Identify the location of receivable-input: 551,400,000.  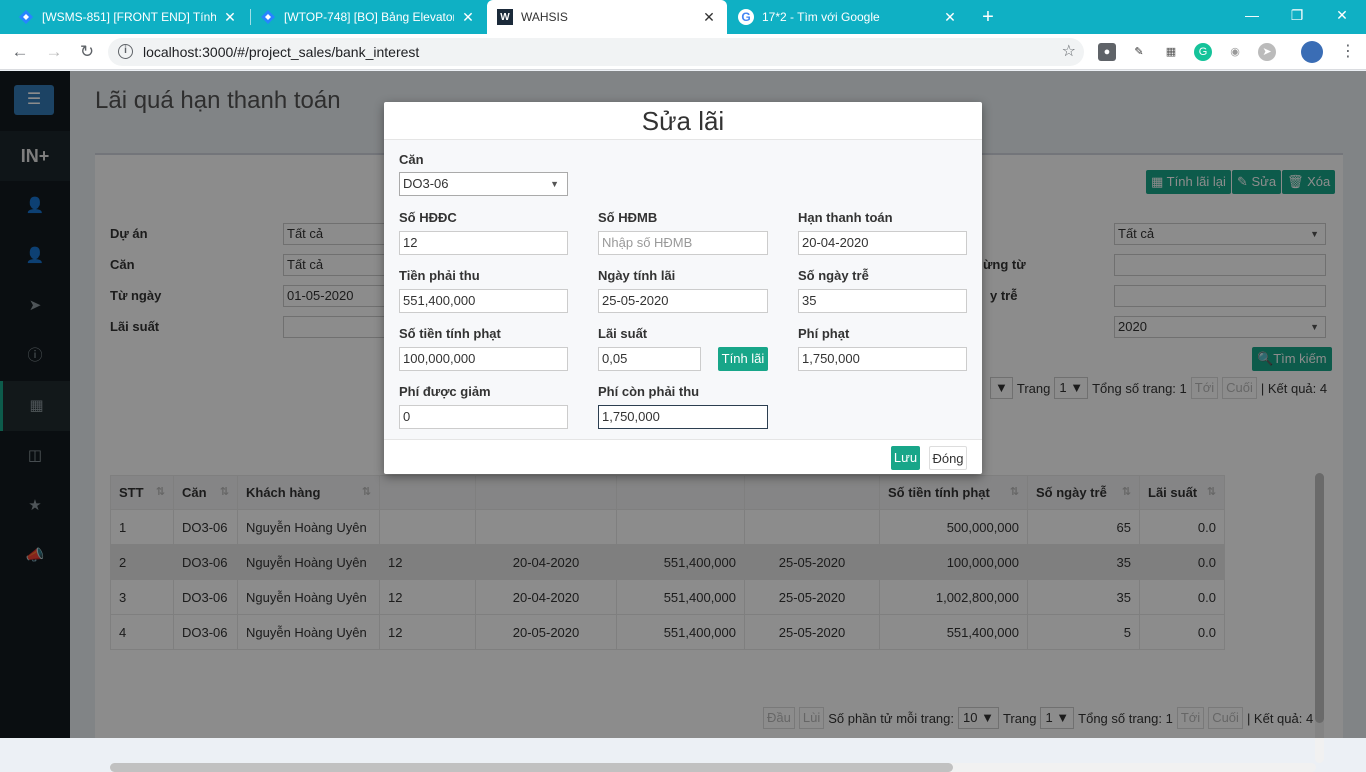
(483, 301).